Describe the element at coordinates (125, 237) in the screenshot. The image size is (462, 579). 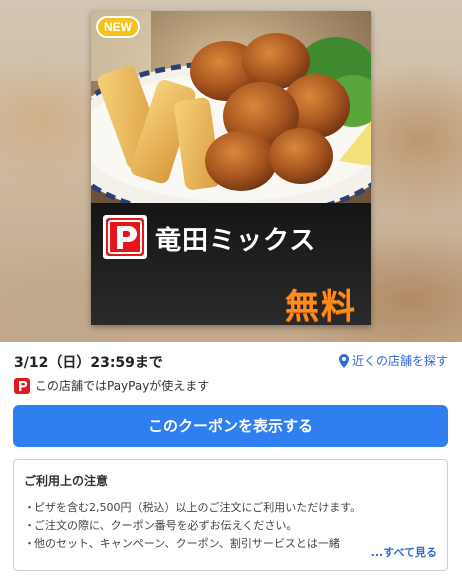
I see `pizza-brand-logo-icon` at that location.